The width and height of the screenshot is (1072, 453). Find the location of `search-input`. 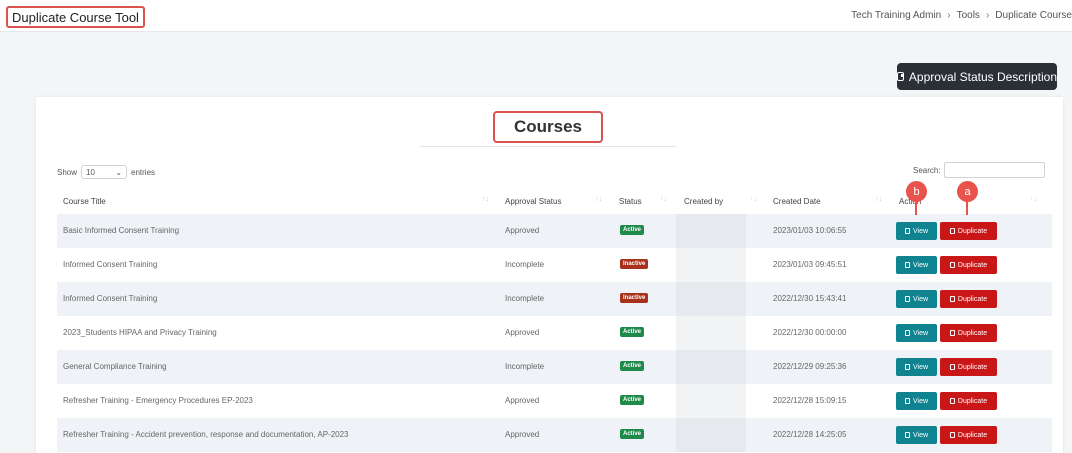

search-input is located at coordinates (994, 170).